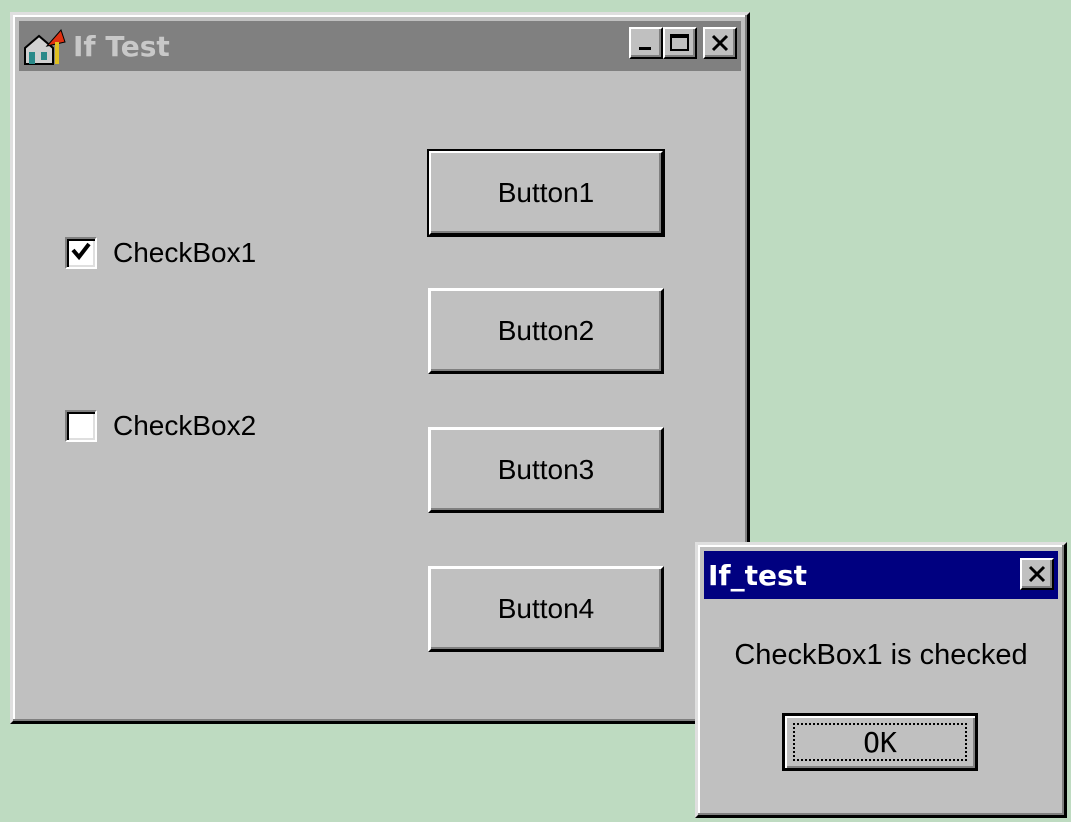 The height and width of the screenshot is (822, 1071). Describe the element at coordinates (881, 575) in the screenshot. I see `dialog-titlebar: If_test` at that location.